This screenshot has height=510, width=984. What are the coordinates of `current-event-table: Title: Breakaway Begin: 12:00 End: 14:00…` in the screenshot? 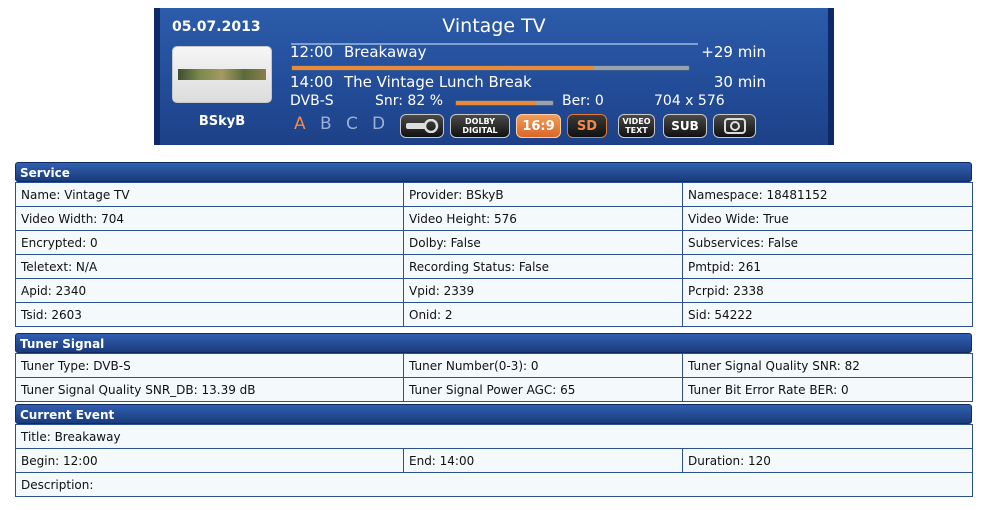 It's located at (494, 460).